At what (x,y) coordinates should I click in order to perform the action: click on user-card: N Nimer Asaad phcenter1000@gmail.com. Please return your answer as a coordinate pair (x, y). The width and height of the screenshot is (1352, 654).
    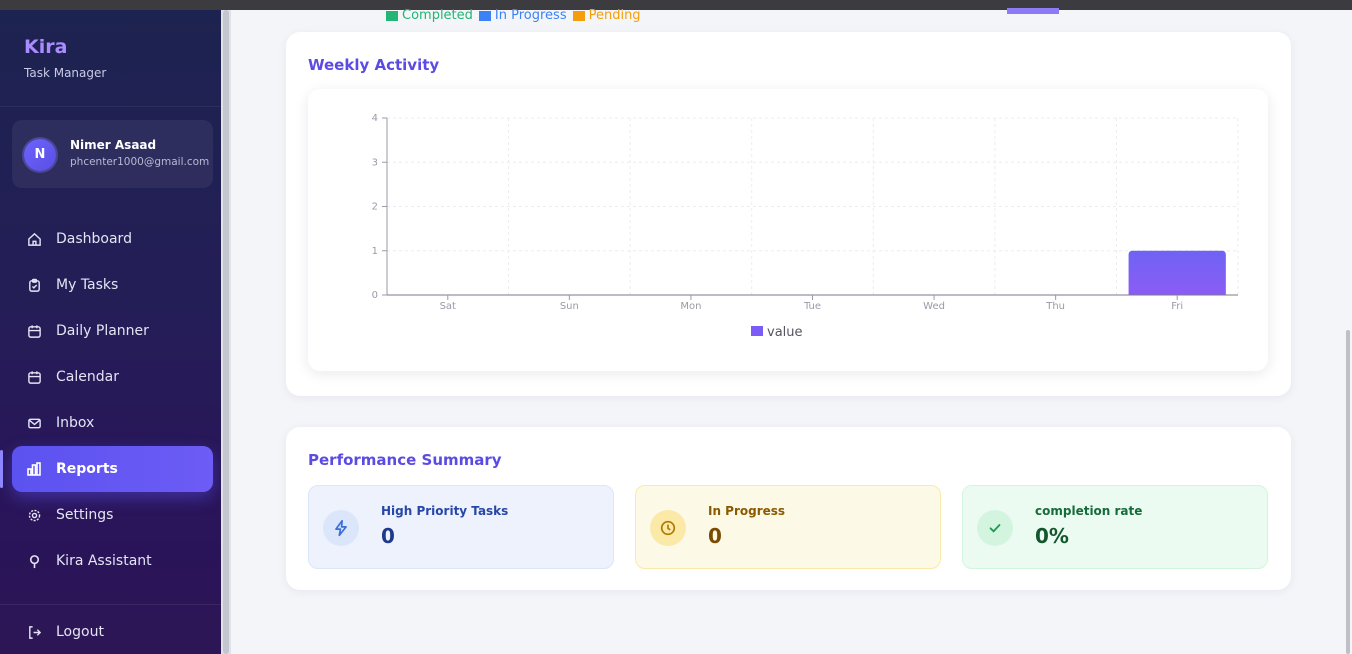
    Looking at the image, I should click on (112, 154).